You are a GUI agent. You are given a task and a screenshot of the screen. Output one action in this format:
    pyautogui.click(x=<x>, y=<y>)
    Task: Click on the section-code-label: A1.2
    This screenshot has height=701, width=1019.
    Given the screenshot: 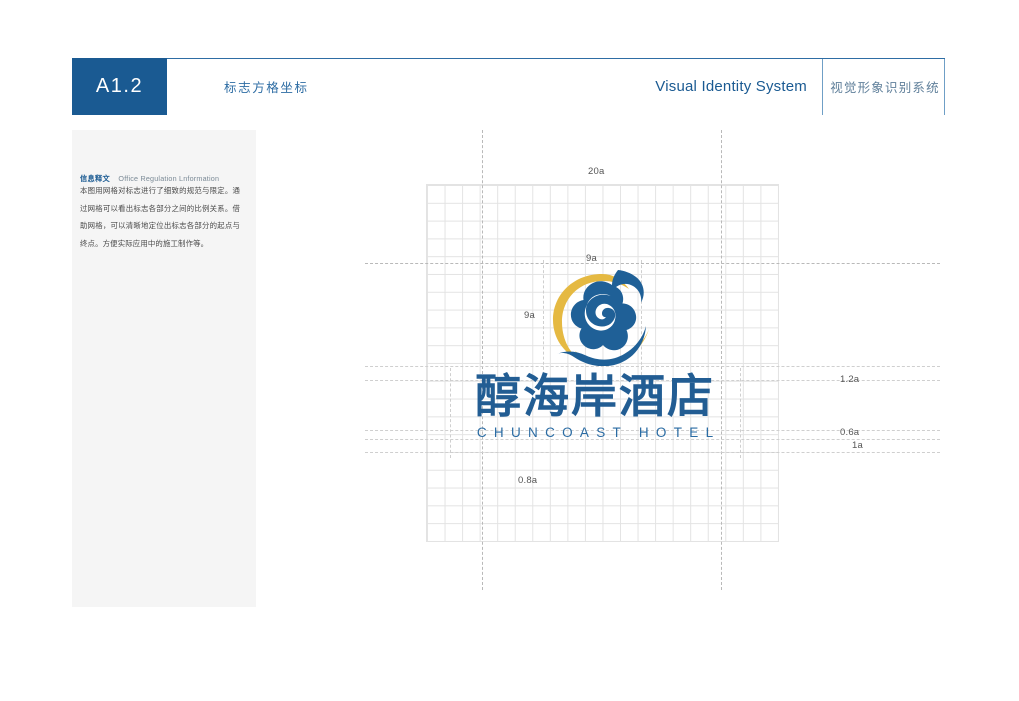 What is the action you would take?
    pyautogui.click(x=119, y=86)
    